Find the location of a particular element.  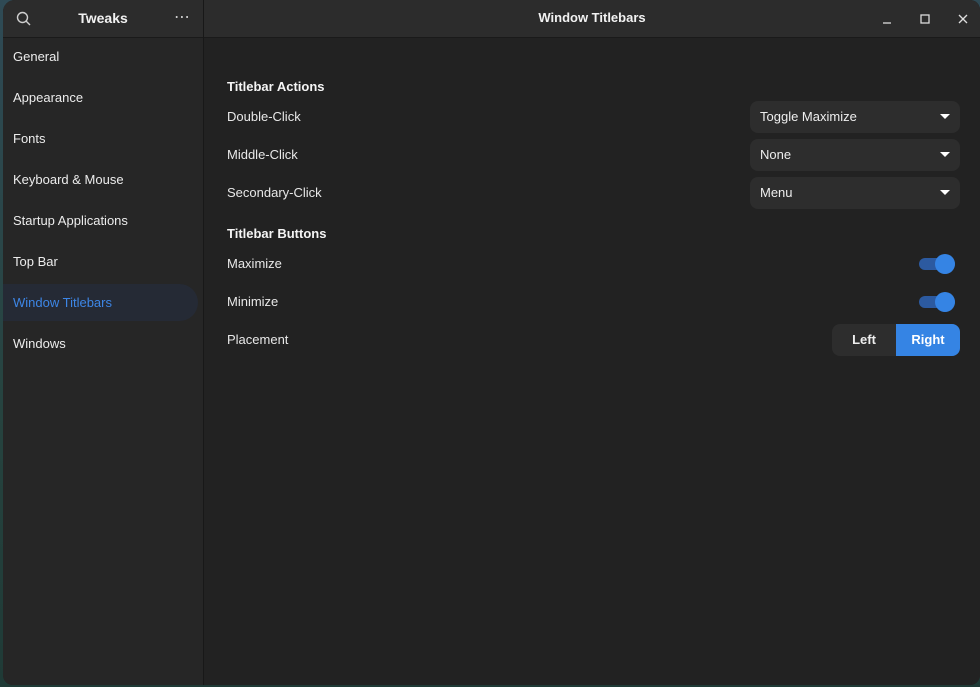

section-title-titlebar-buttons: Titlebar Buttons is located at coordinates (277, 233).